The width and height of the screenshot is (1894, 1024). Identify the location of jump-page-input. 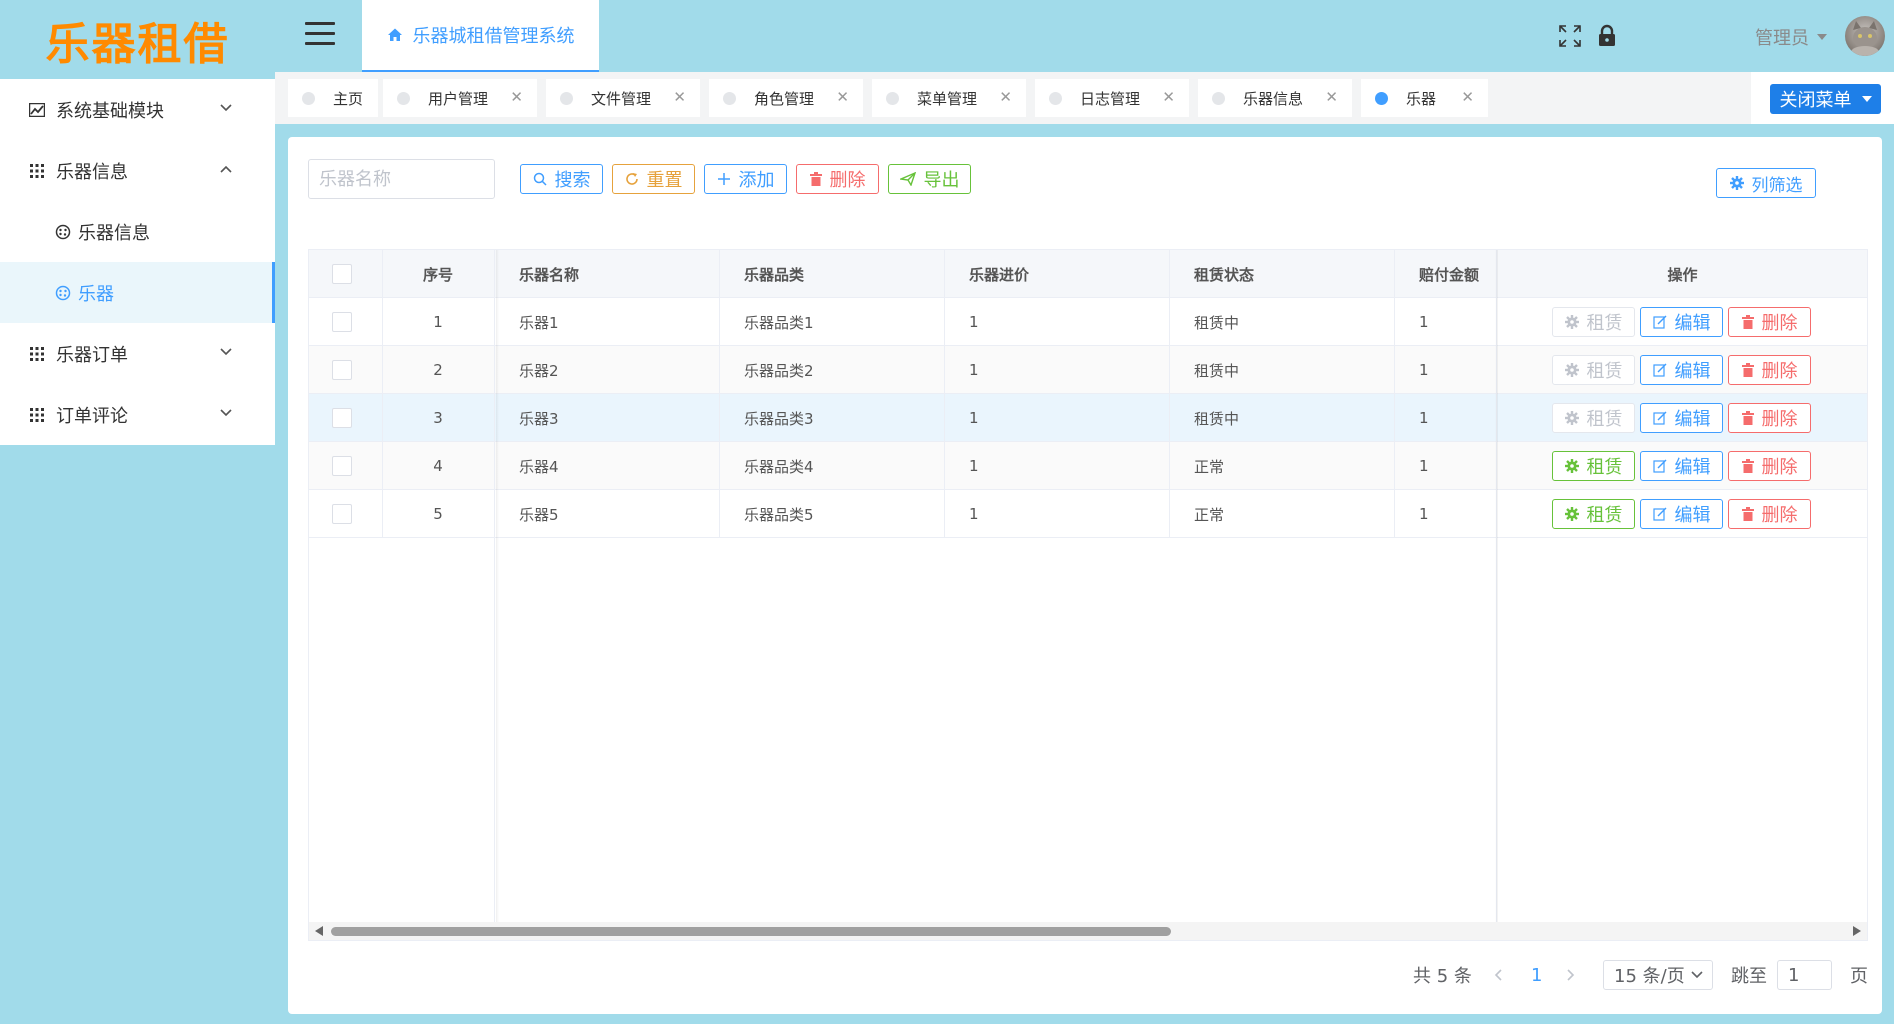
(1804, 975).